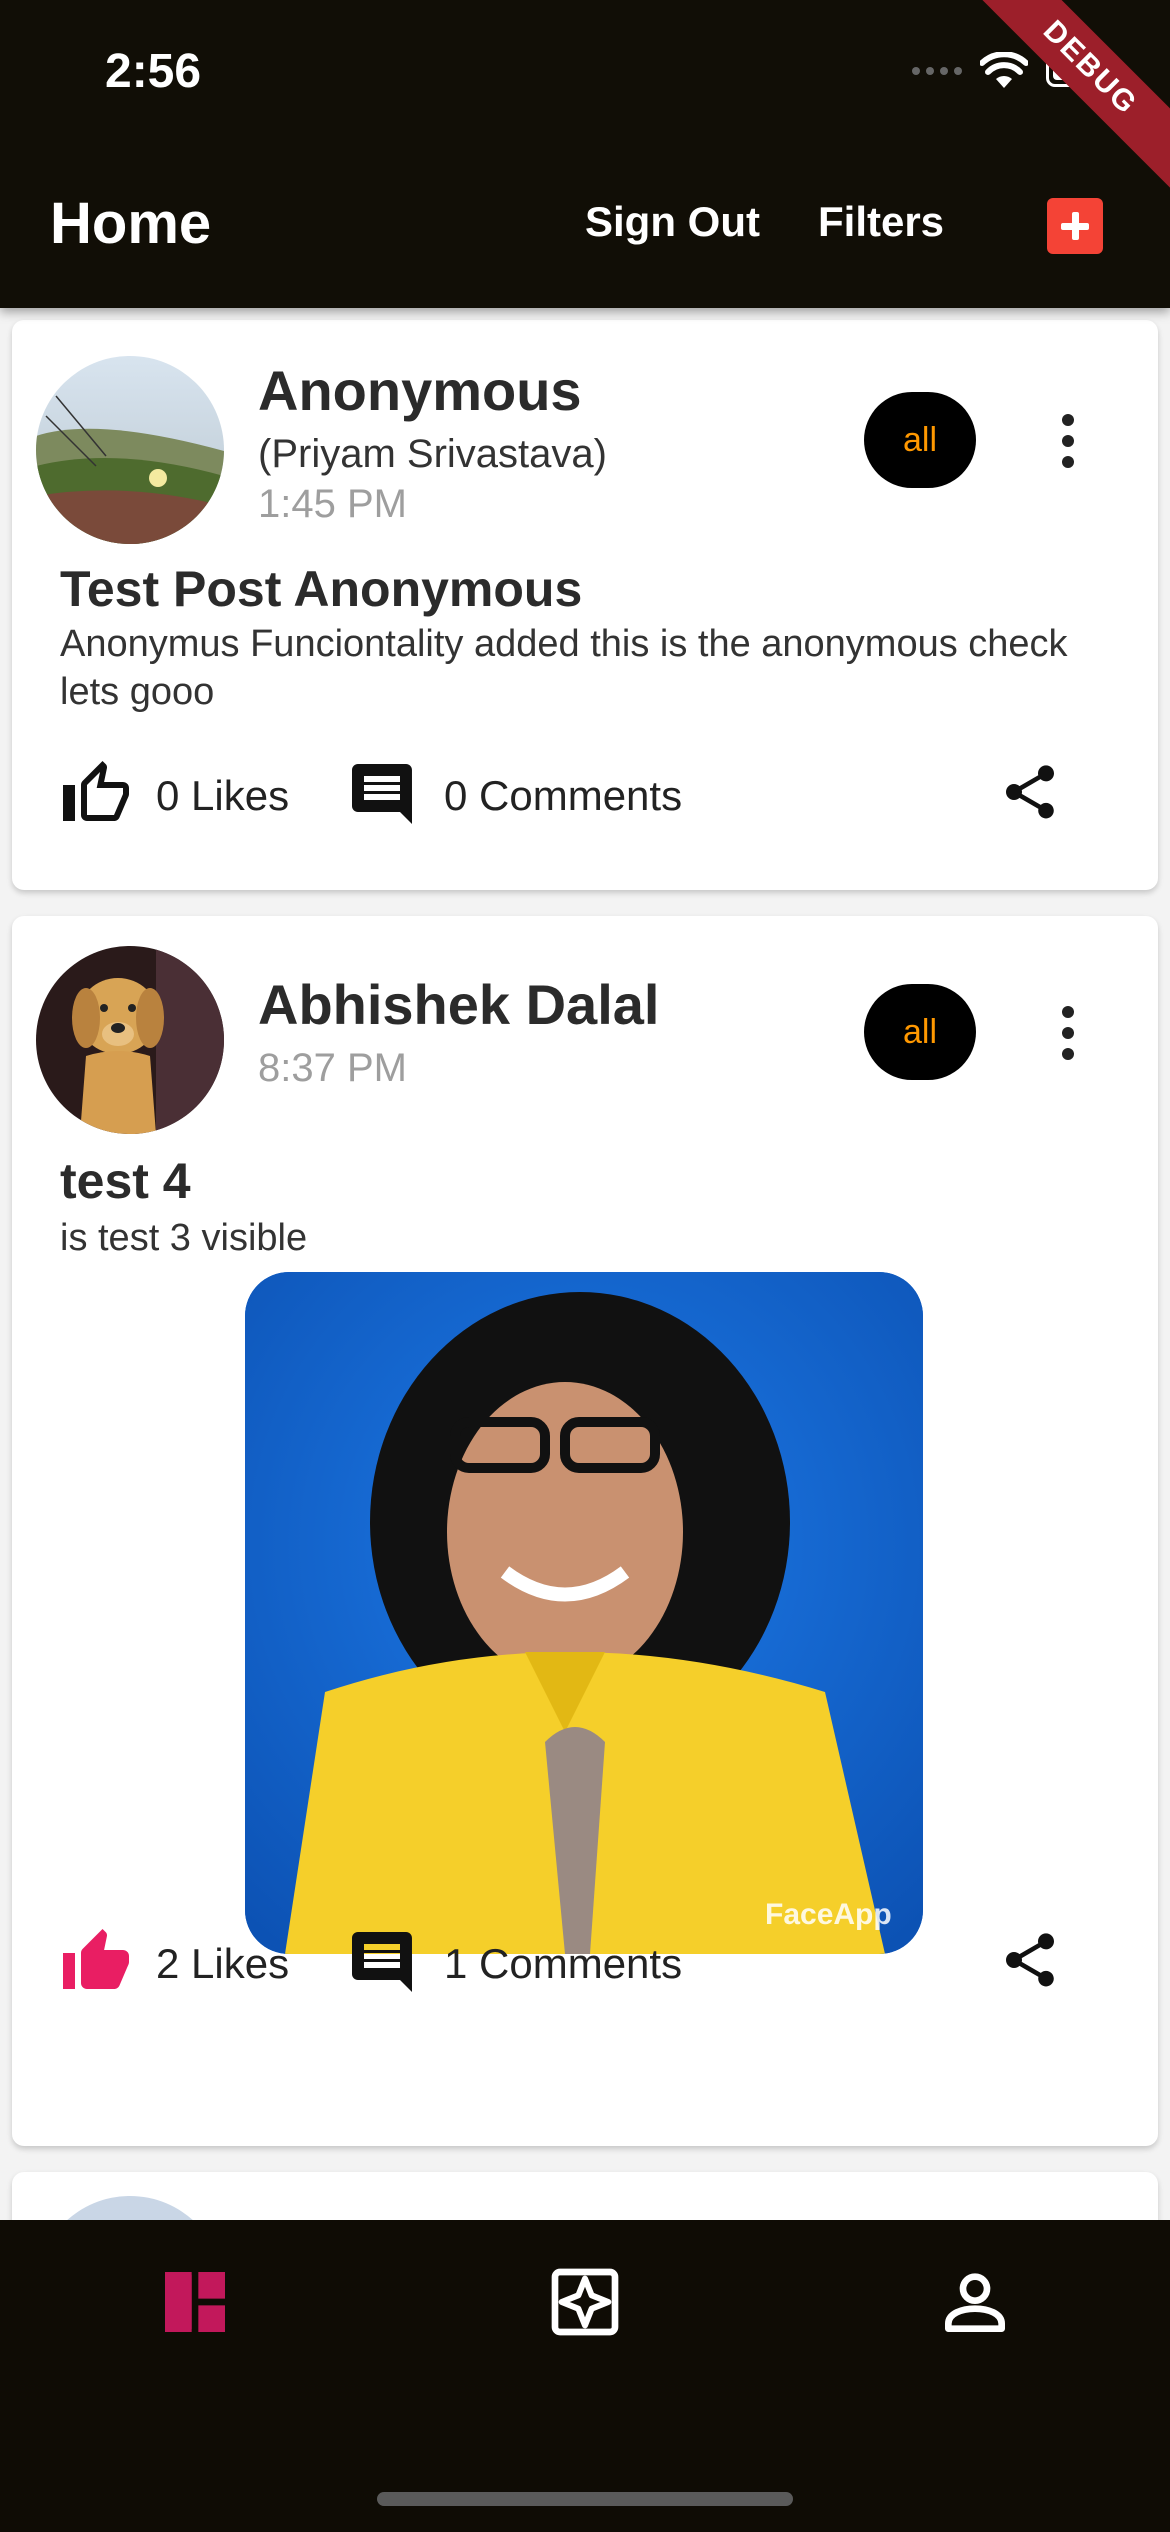 This screenshot has width=1170, height=2532. What do you see at coordinates (432, 454) in the screenshot?
I see `author-real-name: (Priyam Srivastava)` at bounding box center [432, 454].